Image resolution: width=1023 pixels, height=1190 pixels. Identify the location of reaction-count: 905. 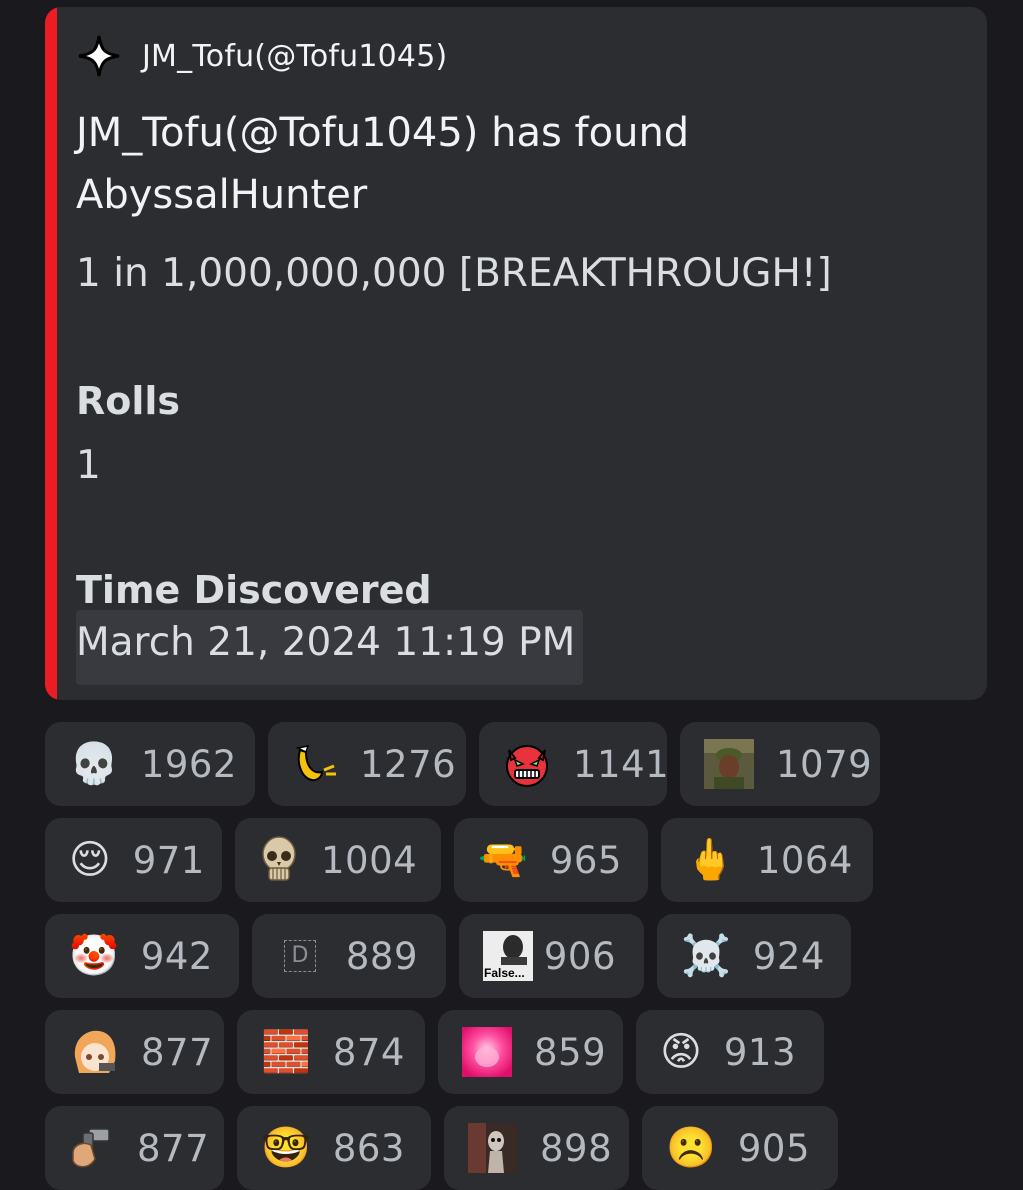
(773, 1148).